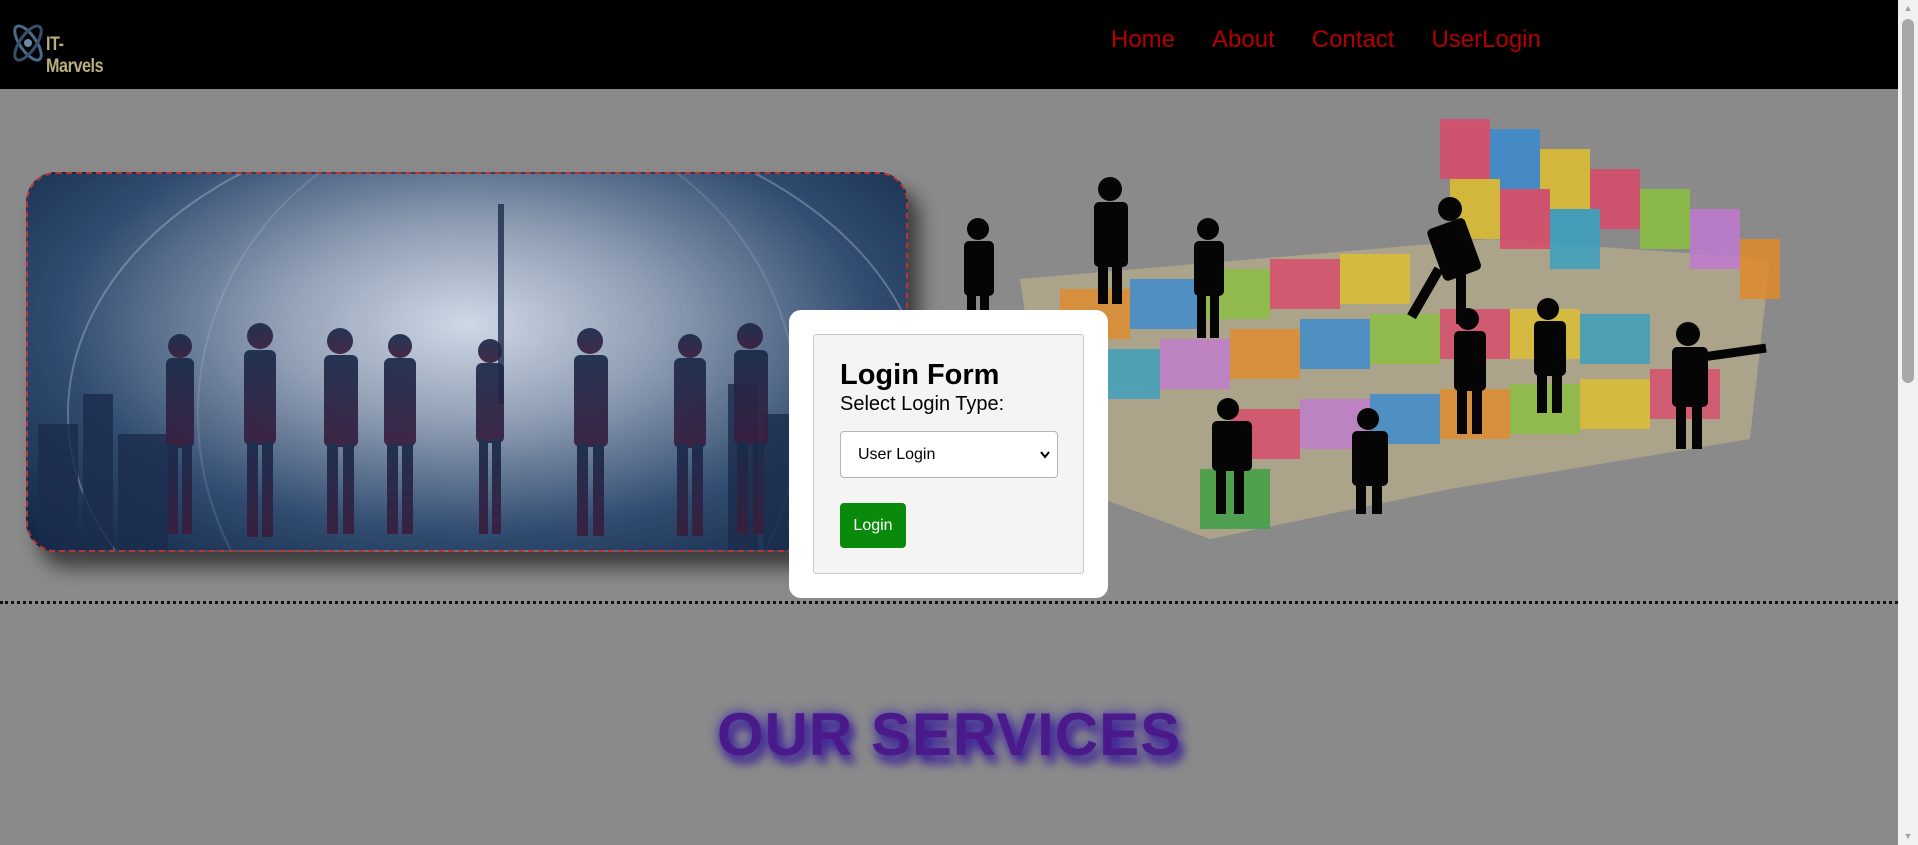  I want to click on nav-link-contact: Contact, so click(1353, 40).